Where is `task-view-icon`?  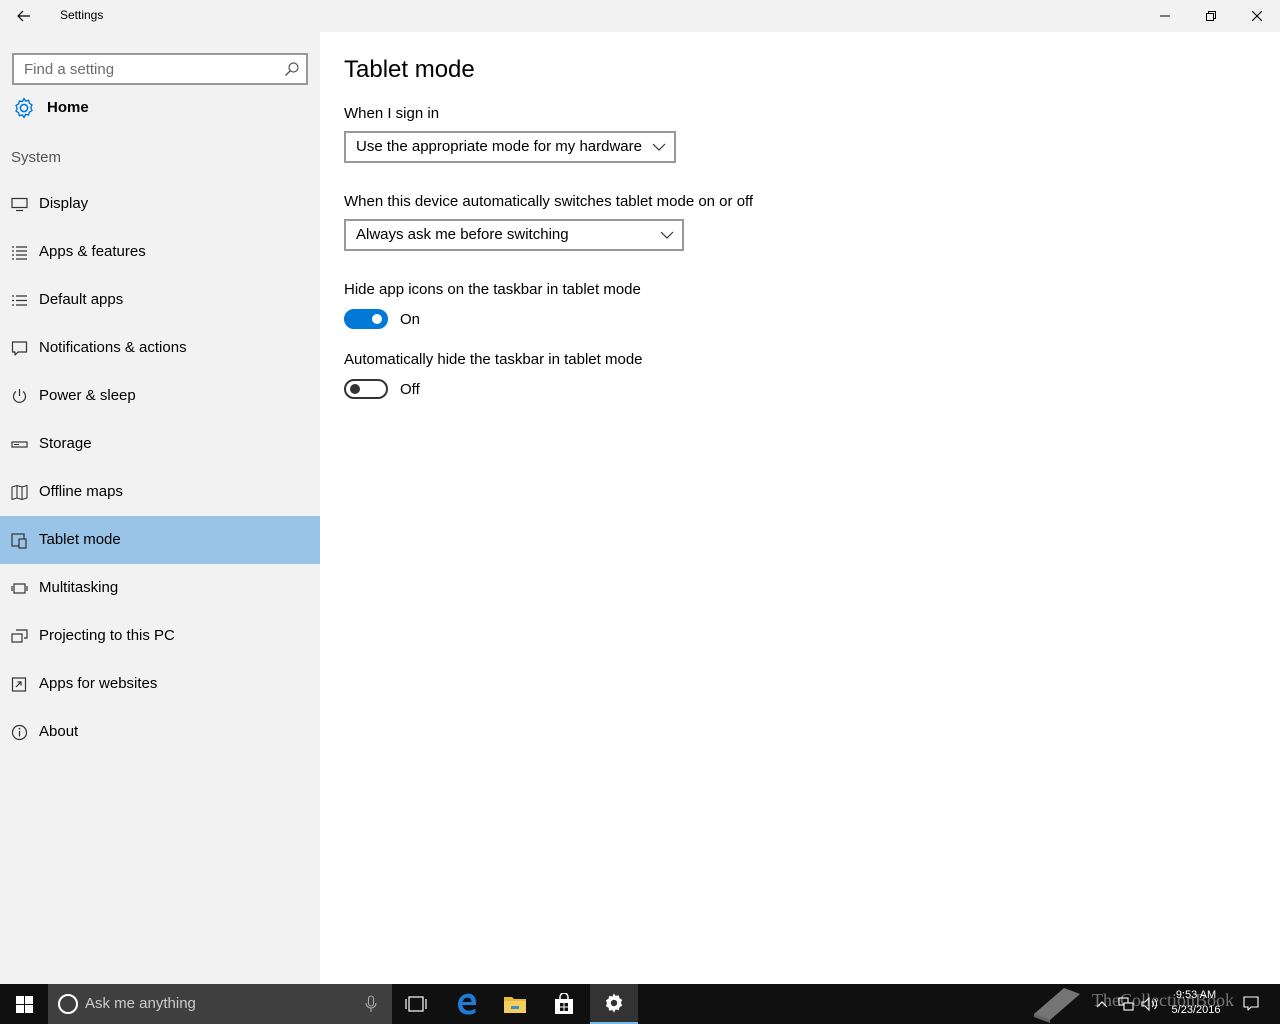 task-view-icon is located at coordinates (416, 1004).